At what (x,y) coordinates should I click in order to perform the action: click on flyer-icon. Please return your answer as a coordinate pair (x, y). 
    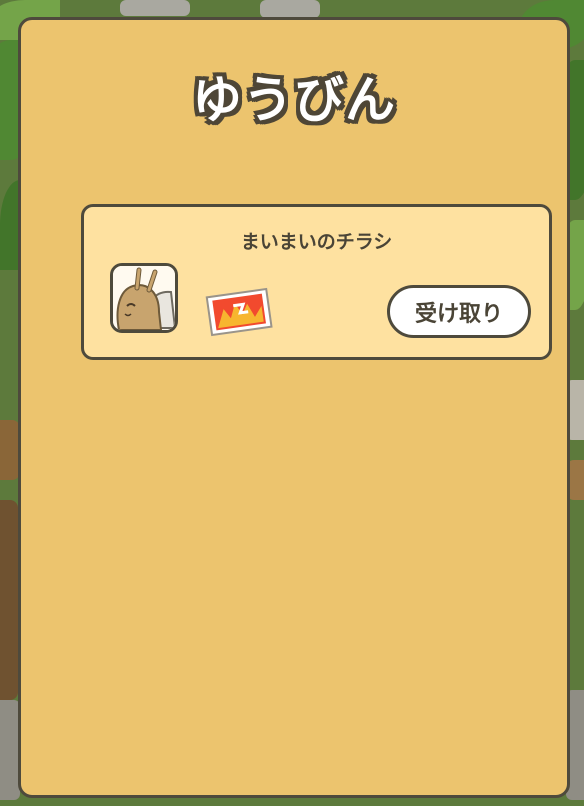
    Looking at the image, I should click on (239, 313).